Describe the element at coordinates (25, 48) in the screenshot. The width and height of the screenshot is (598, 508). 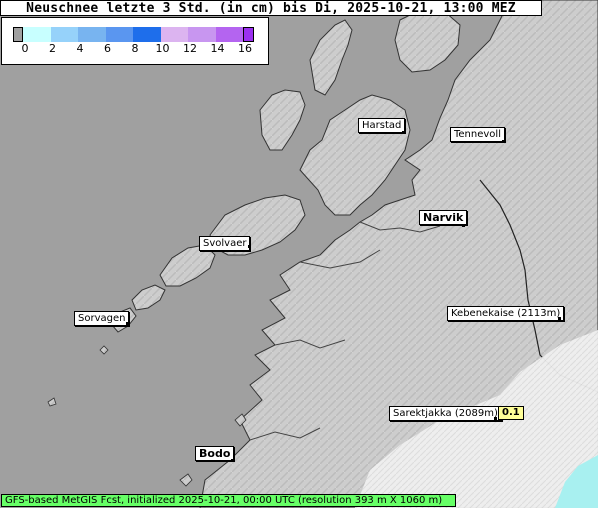
I see `legend-tick-label: 0` at that location.